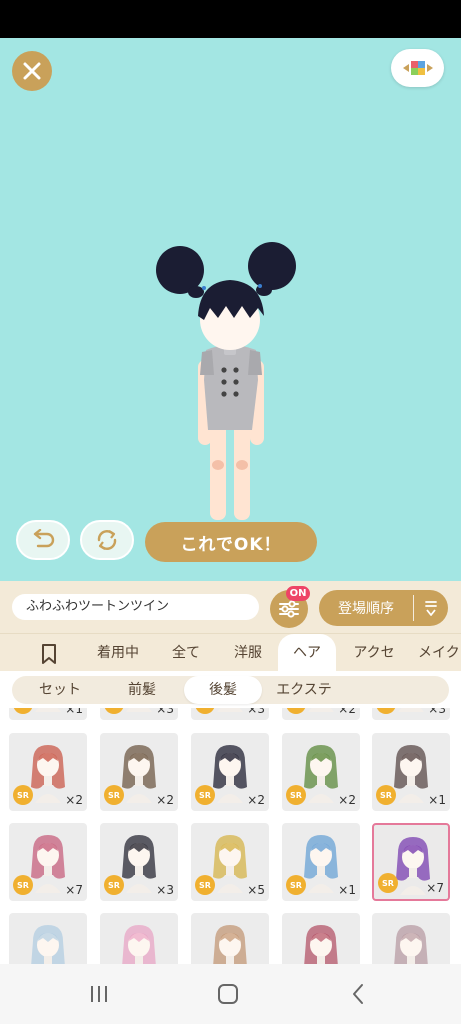 Image resolution: width=461 pixels, height=1024 pixels. I want to click on bookmark-icon, so click(49, 654).